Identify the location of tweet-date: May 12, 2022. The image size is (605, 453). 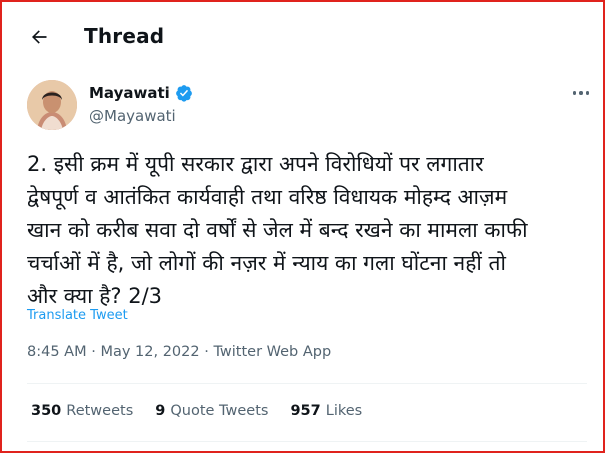
(149, 352).